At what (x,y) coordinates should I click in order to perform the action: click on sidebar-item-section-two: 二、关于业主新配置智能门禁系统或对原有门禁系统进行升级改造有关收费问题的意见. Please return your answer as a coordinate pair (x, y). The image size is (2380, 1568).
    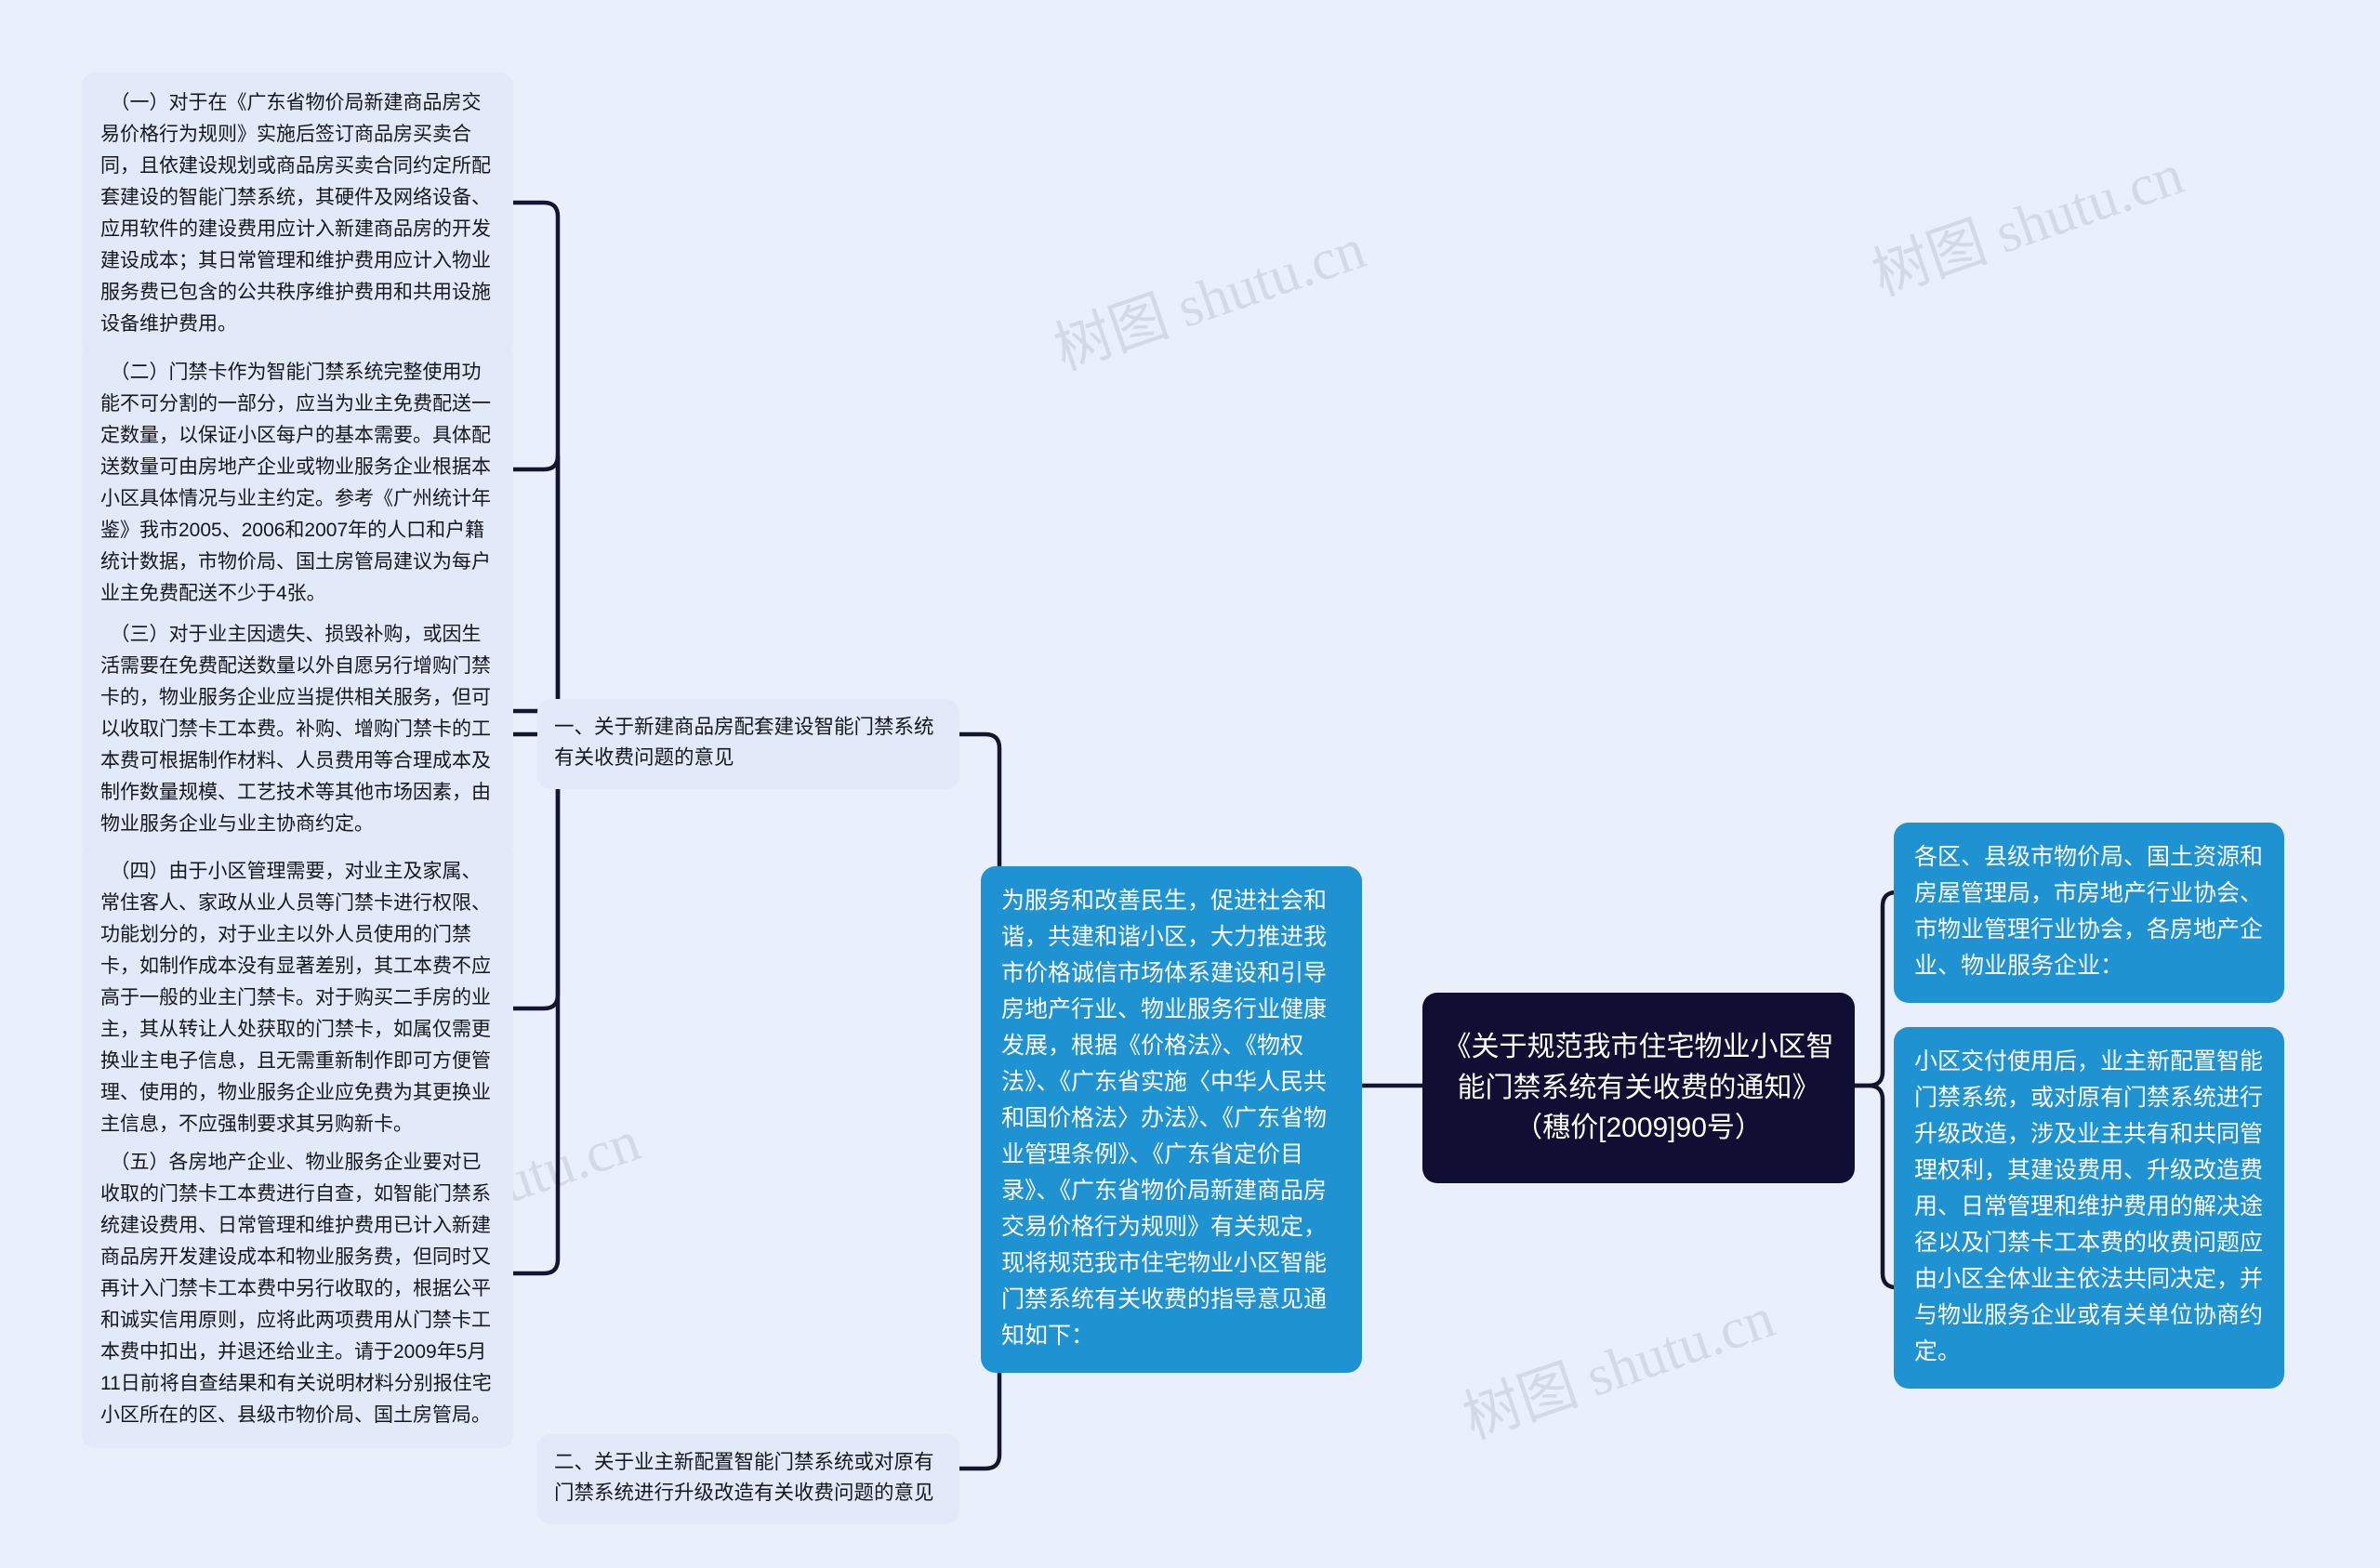
    Looking at the image, I should click on (748, 1479).